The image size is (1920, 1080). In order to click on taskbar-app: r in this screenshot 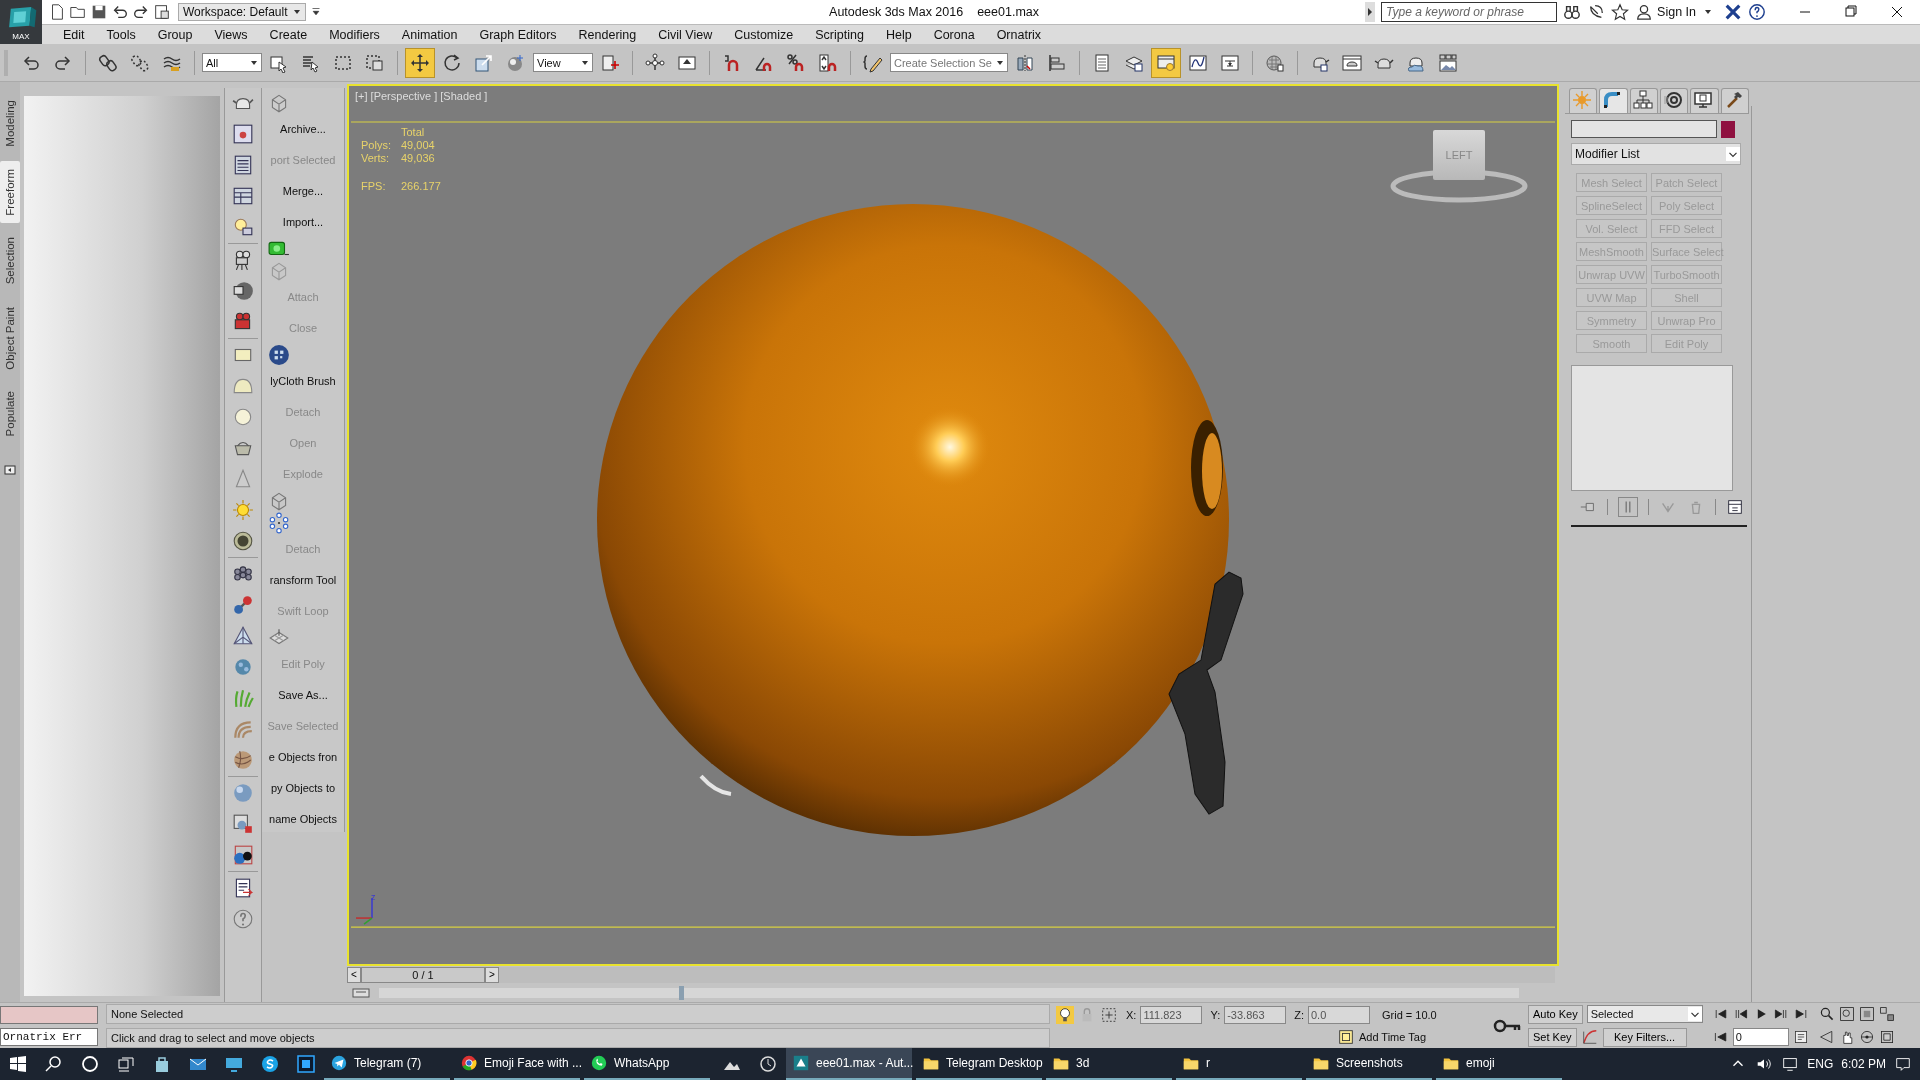, I will do `click(1239, 1064)`.